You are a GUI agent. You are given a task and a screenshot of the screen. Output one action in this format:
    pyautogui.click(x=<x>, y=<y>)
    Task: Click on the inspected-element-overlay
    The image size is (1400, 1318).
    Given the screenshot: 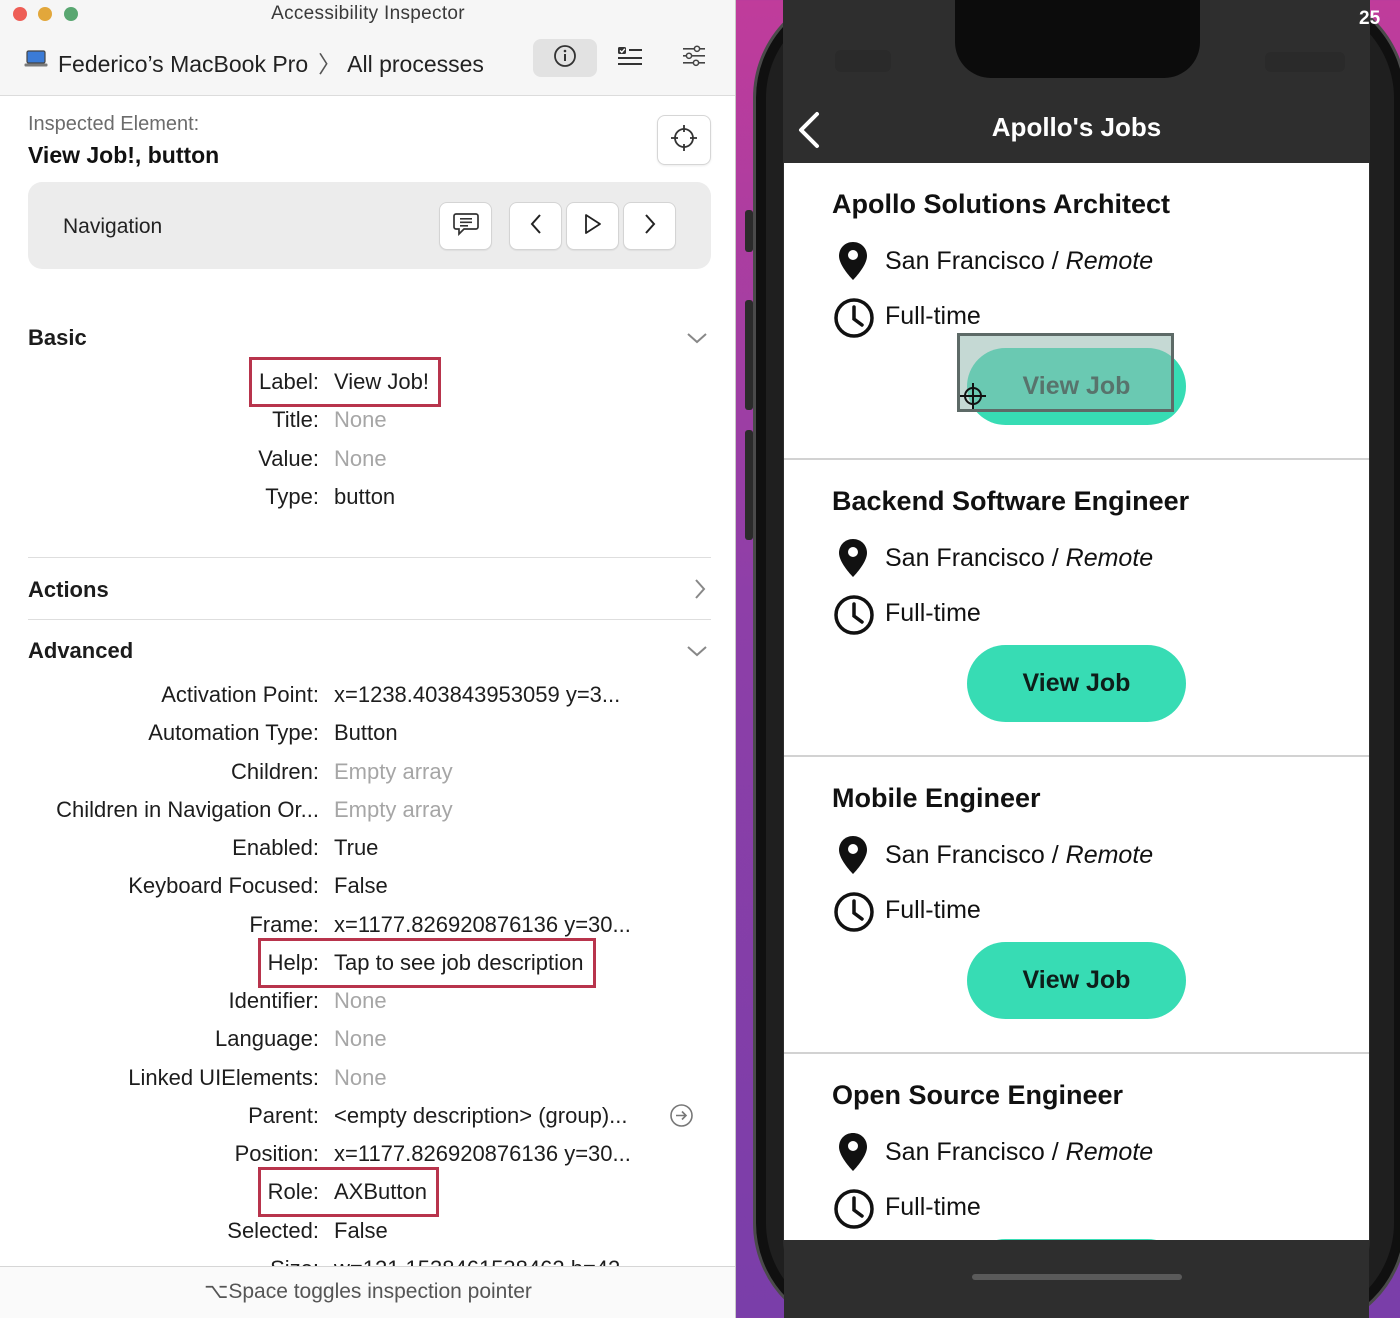 What is the action you would take?
    pyautogui.click(x=1065, y=372)
    